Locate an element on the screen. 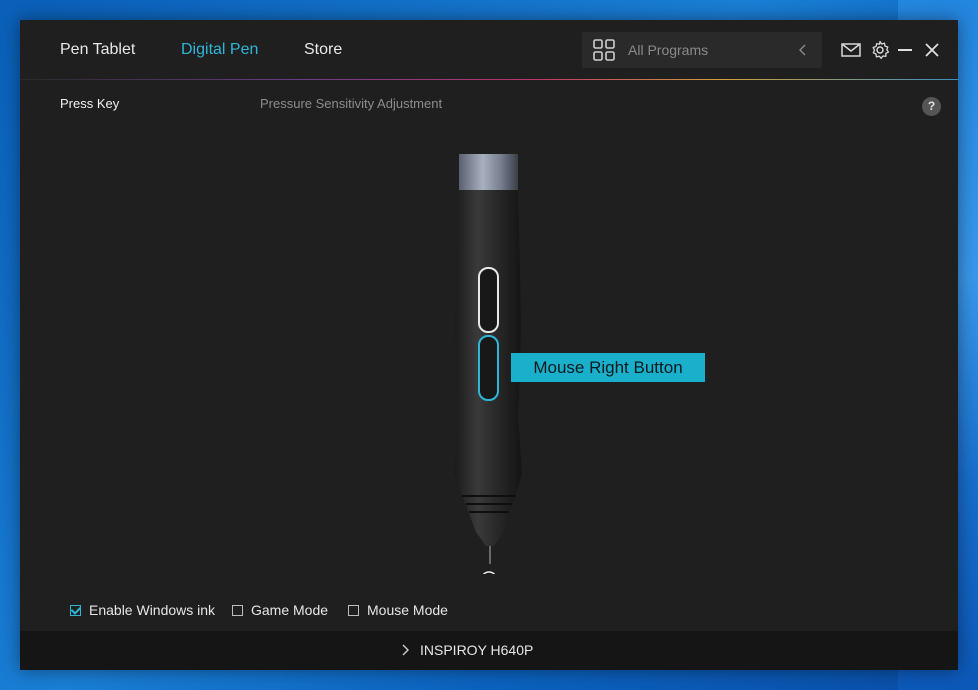 Image resolution: width=978 pixels, height=690 pixels. option-mouse-mode: Mouse Mode is located at coordinates (398, 610).